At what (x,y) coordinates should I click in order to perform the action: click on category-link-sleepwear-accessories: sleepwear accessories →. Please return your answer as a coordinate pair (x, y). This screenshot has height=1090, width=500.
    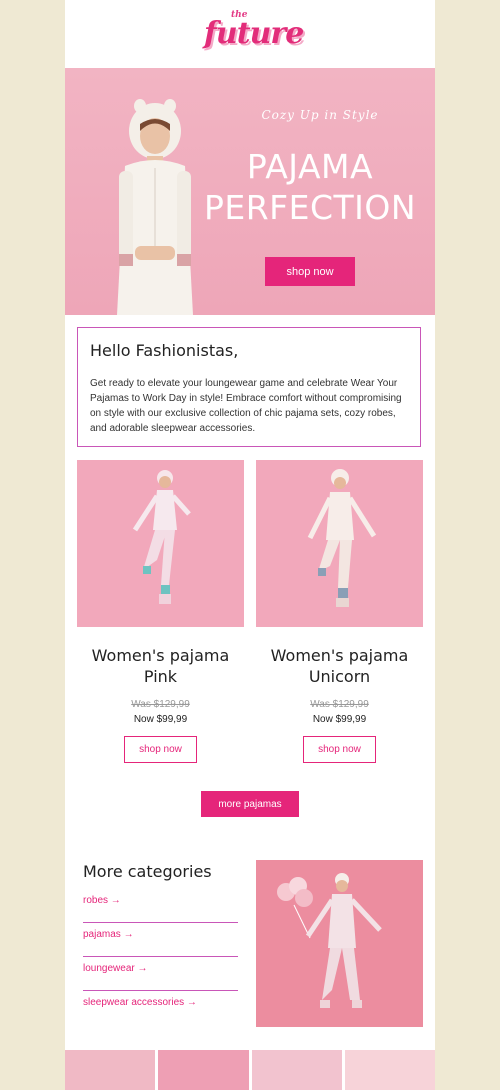
    Looking at the image, I should click on (160, 1008).